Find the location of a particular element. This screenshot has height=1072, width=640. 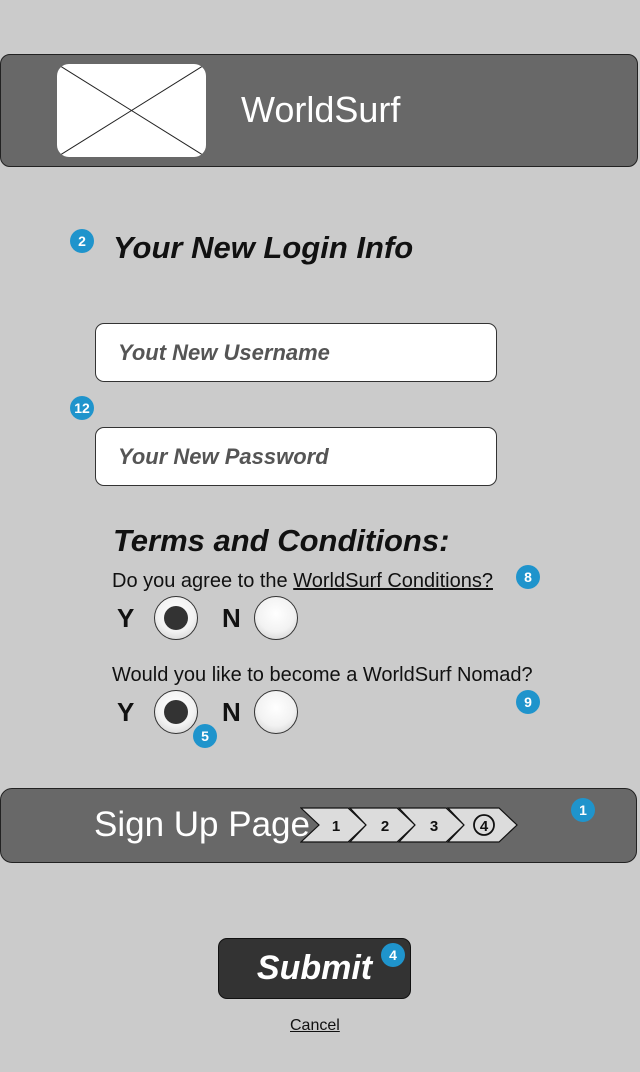

terms-question-1-text: Do you agree to the is located at coordinates (203, 581).